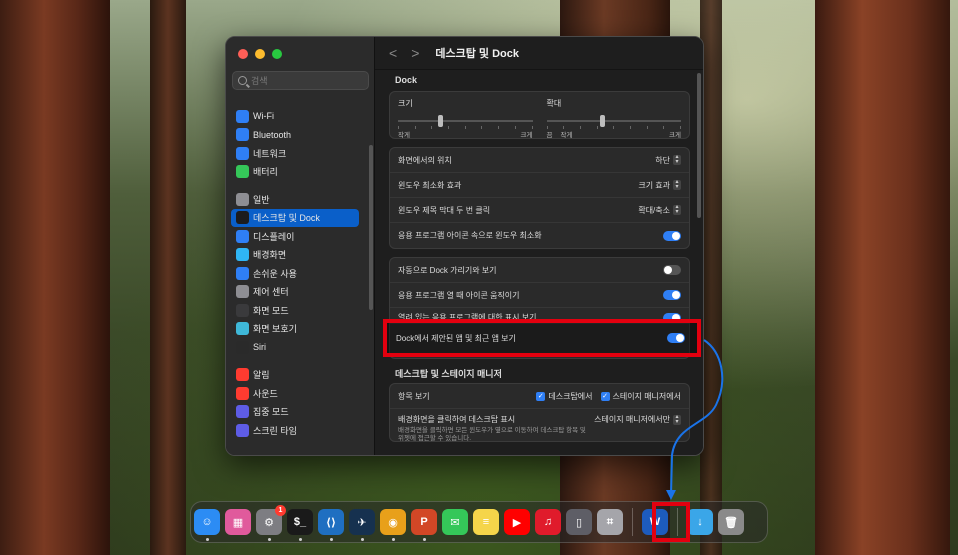 The height and width of the screenshot is (555, 958). Describe the element at coordinates (542, 338) in the screenshot. I see `highlighted-setting: Dock에서 제안된 앱 및 최근 앱 보기` at that location.